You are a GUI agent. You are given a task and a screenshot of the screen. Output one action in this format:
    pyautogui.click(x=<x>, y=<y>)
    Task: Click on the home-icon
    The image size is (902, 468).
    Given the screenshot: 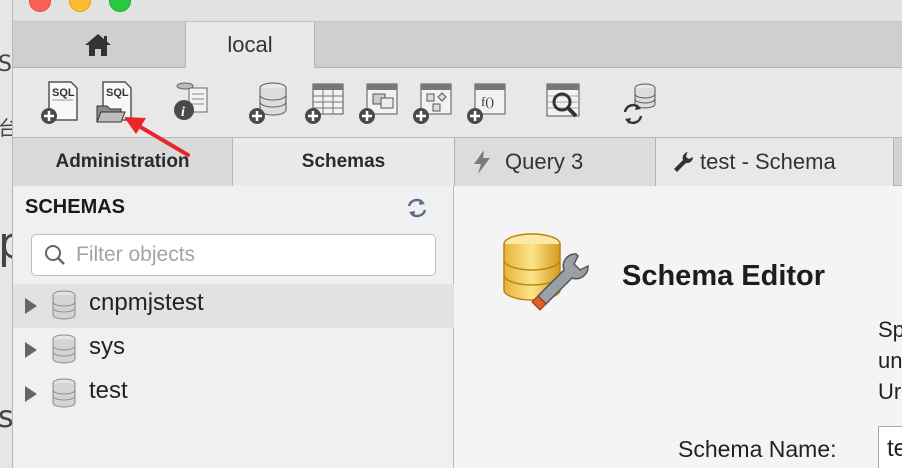 What is the action you would take?
    pyautogui.click(x=98, y=45)
    